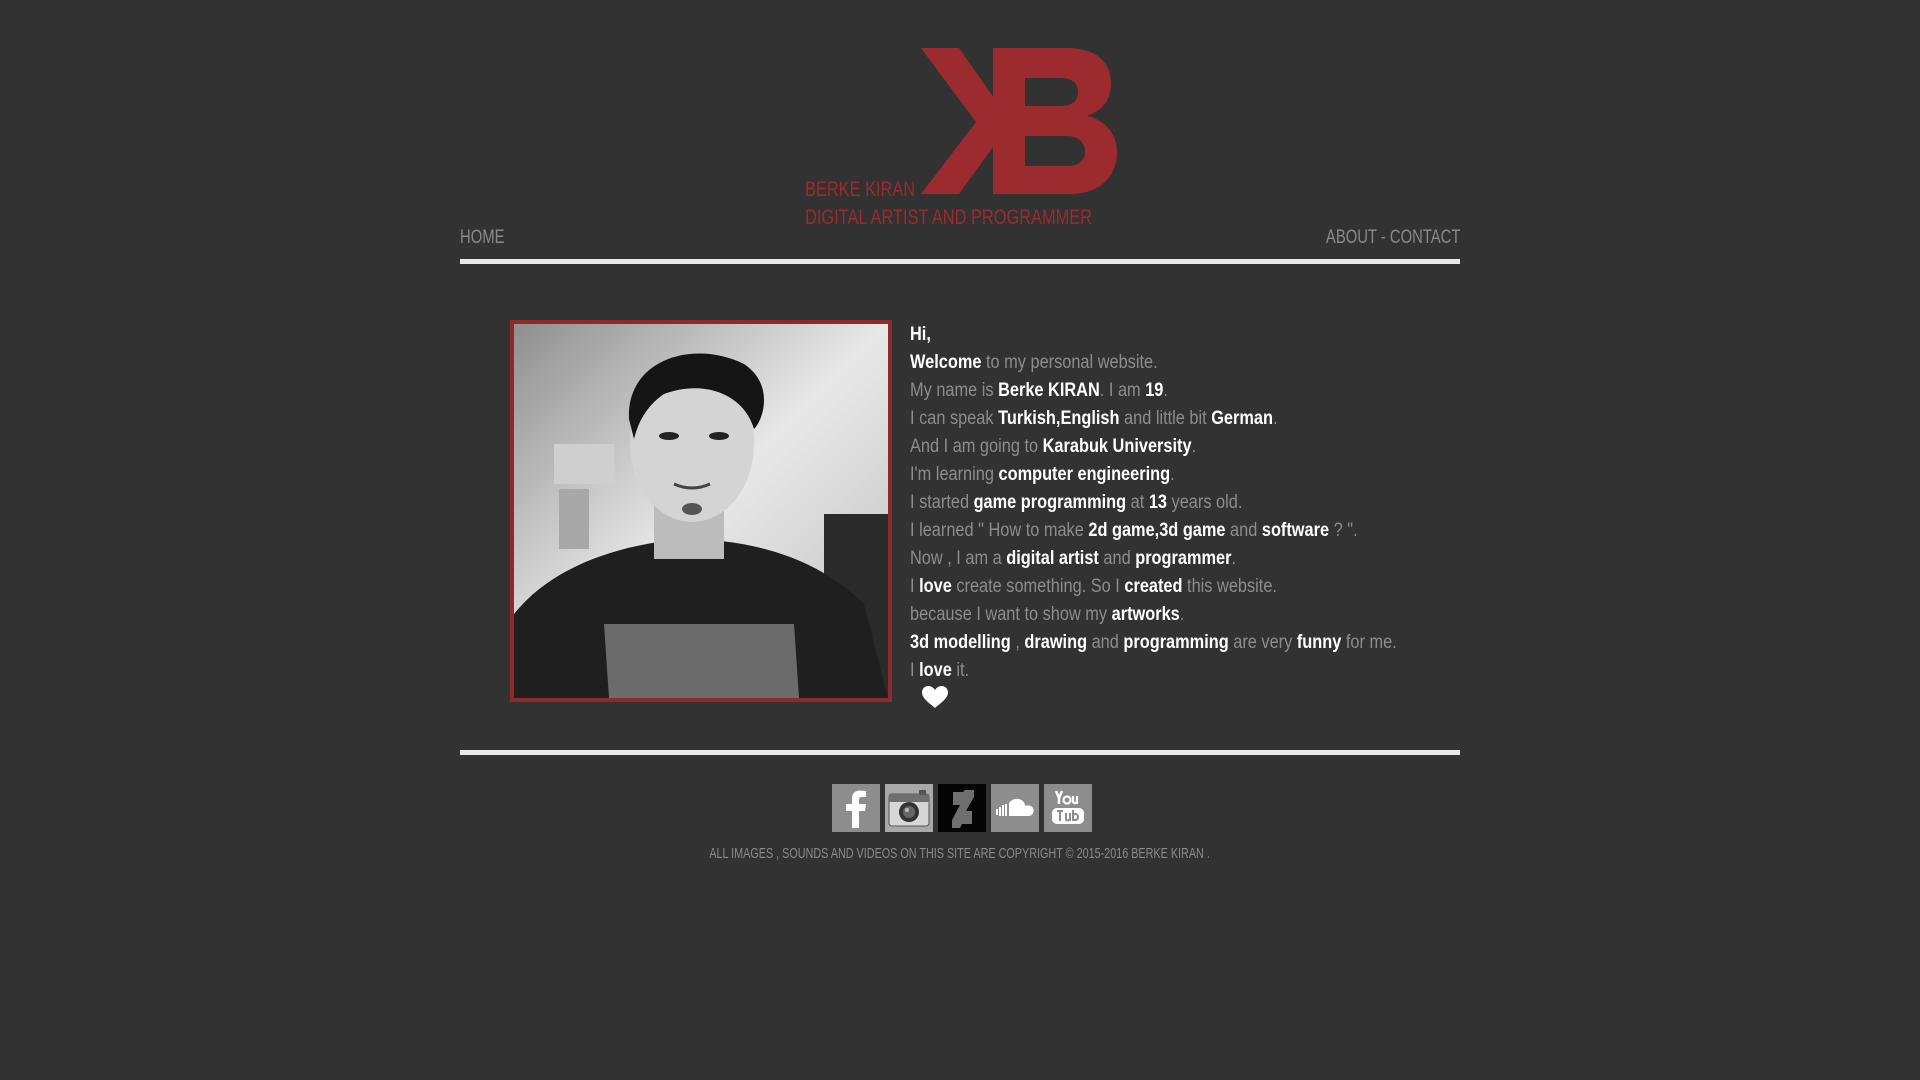  What do you see at coordinates (949, 217) in the screenshot?
I see `brand-tagline: DIGITAL ARTIST AND PROGRAMMER` at bounding box center [949, 217].